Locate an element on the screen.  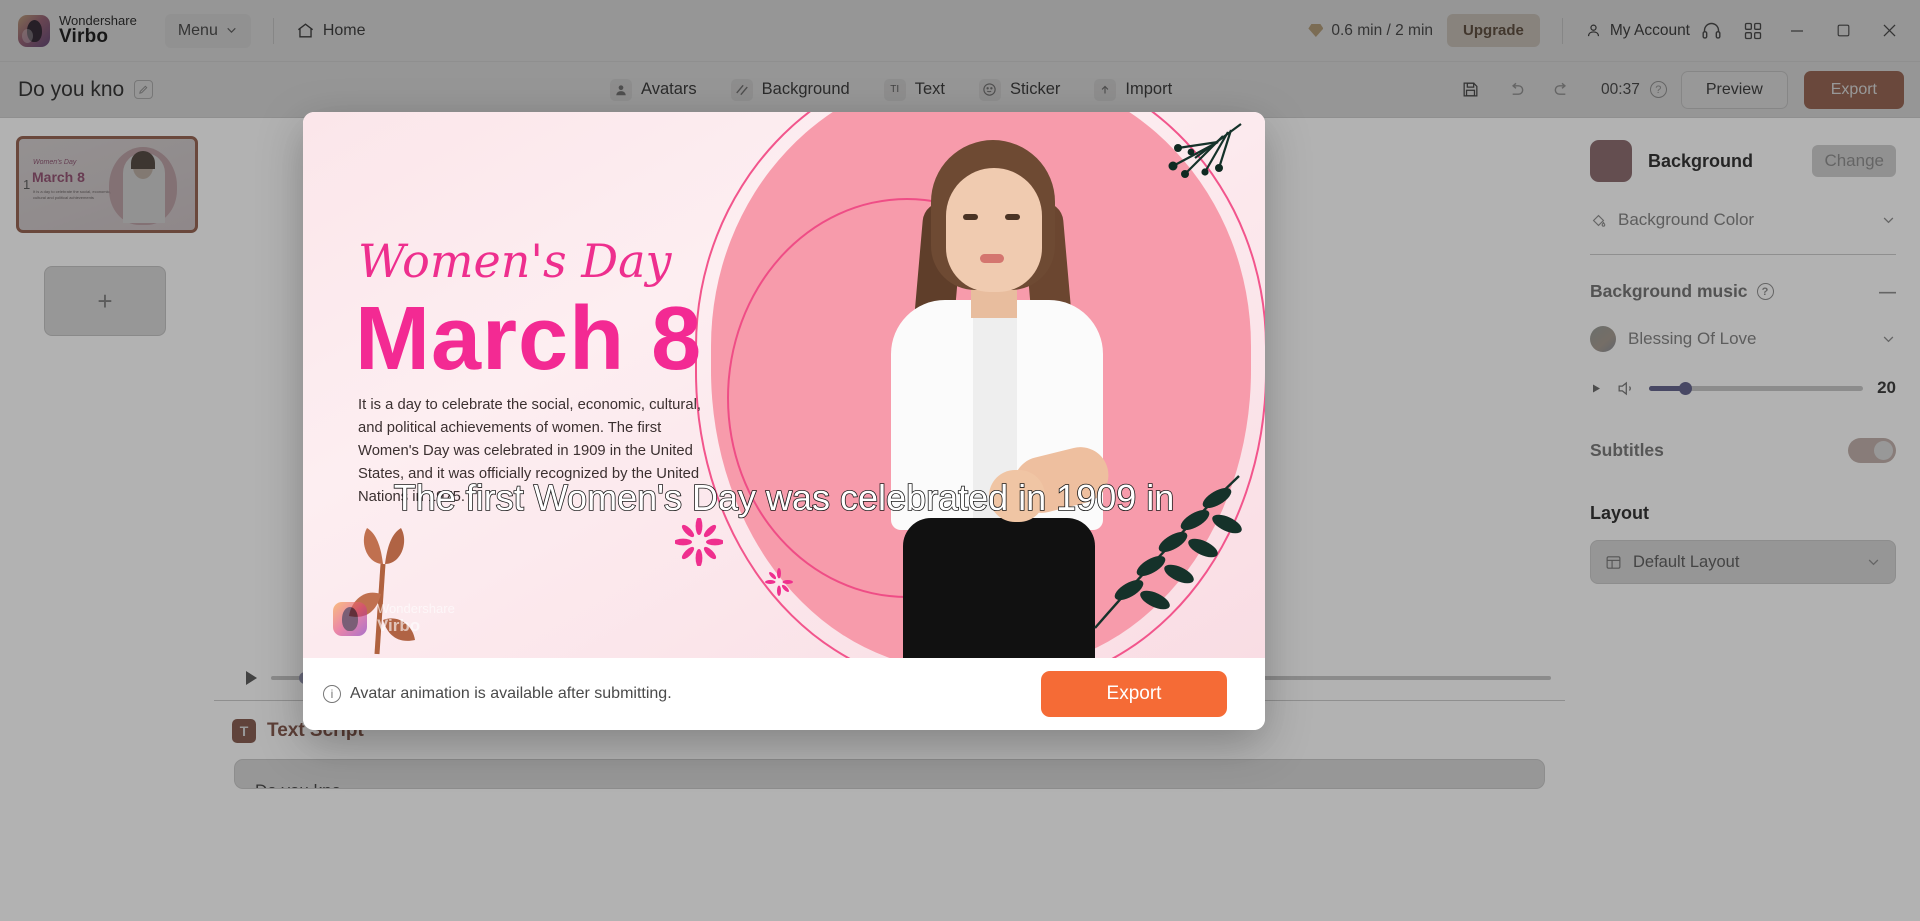
flower-decoration-small-icon is located at coordinates (779, 582).